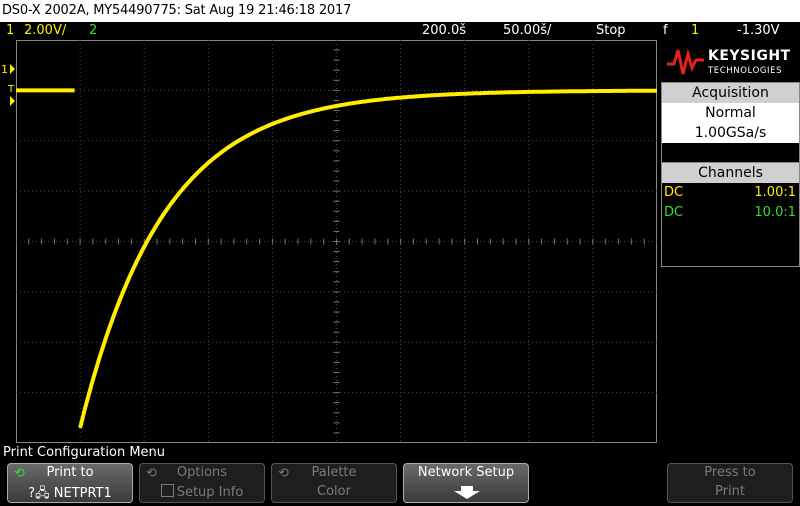 Image resolution: width=800 pixels, height=506 pixels. Describe the element at coordinates (41, 493) in the screenshot. I see `network-icon: ?🖧` at that location.